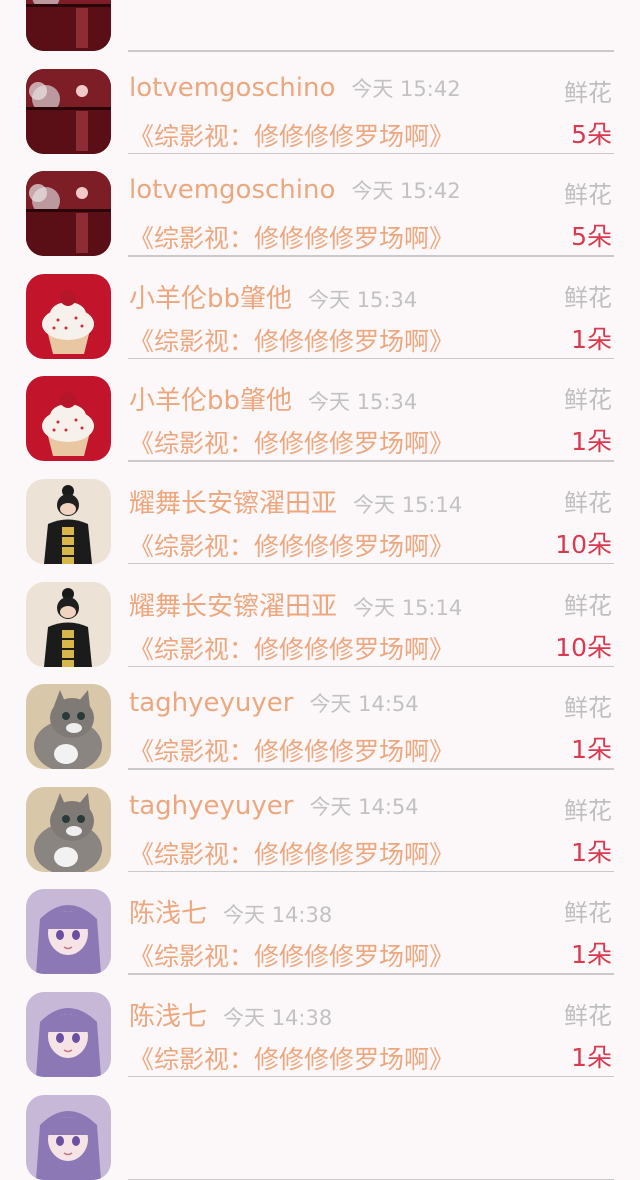 This screenshot has height=1180, width=640. What do you see at coordinates (137, 1114) in the screenshot?
I see `sender-name-line` at bounding box center [137, 1114].